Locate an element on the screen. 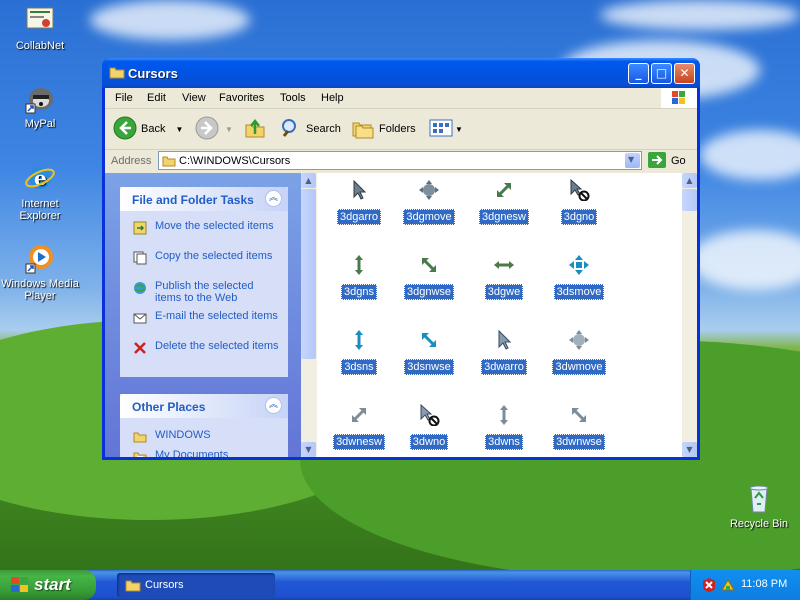  file-item: 3dgnesw is located at coordinates (504, 208).